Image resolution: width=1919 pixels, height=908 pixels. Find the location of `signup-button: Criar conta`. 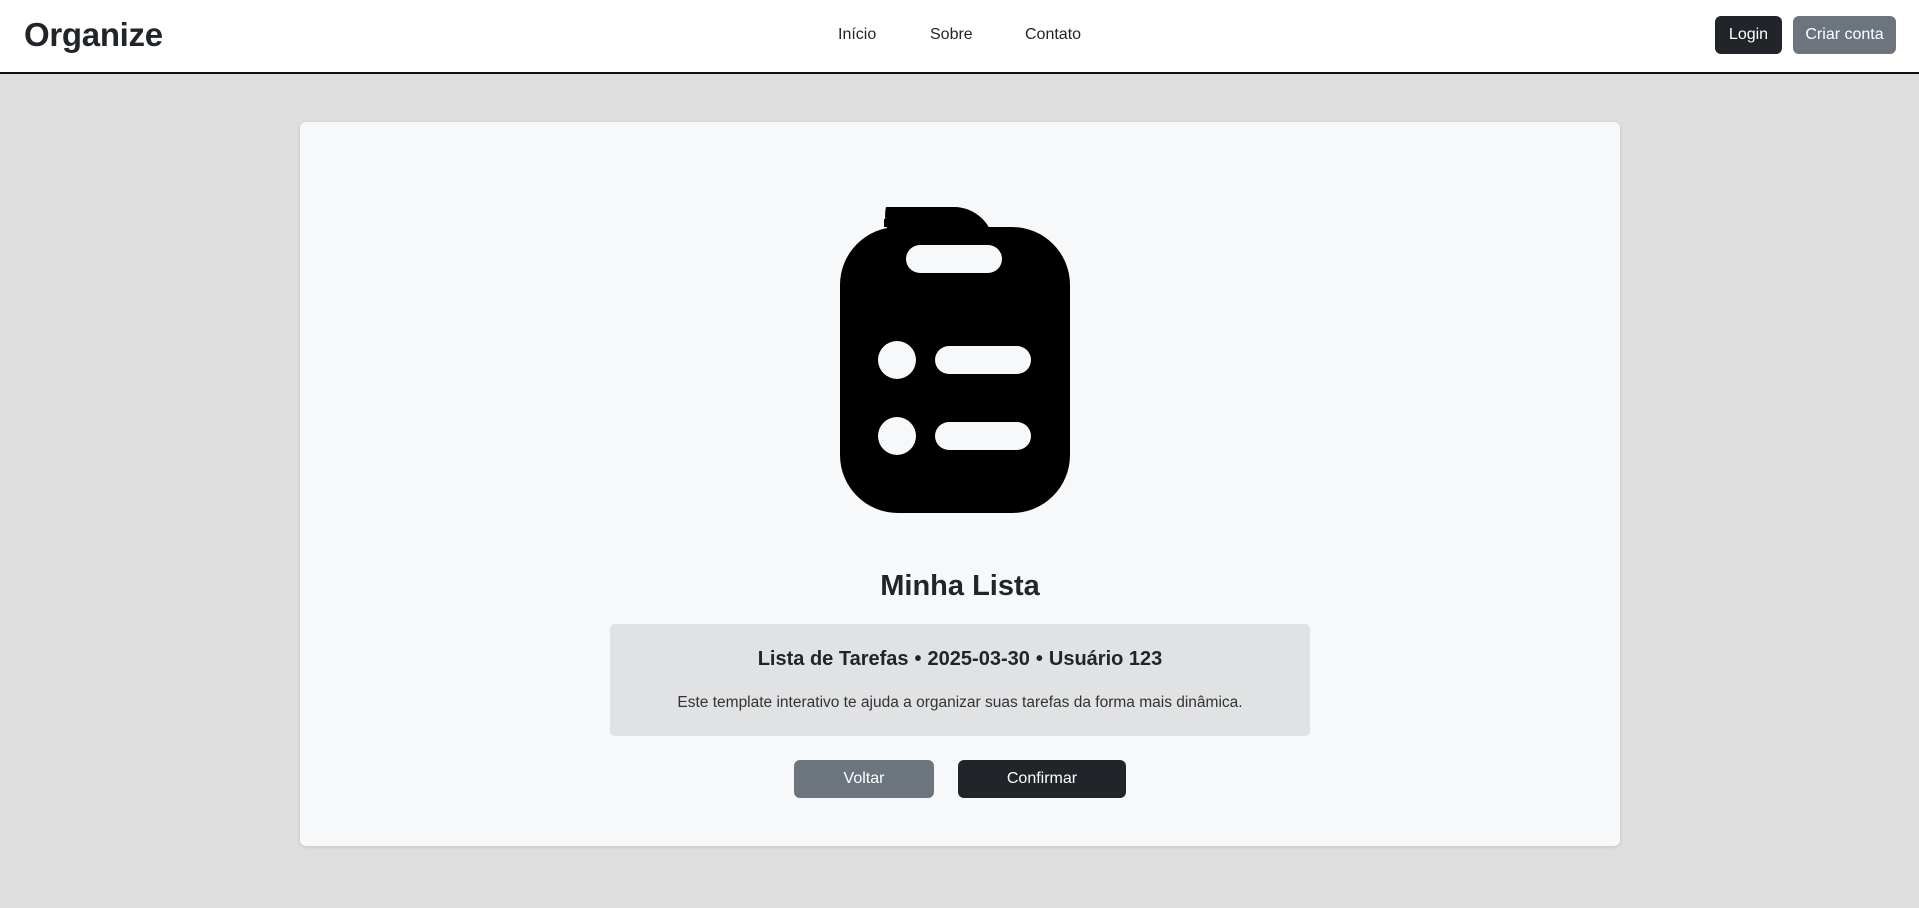

signup-button: Criar conta is located at coordinates (1844, 35).